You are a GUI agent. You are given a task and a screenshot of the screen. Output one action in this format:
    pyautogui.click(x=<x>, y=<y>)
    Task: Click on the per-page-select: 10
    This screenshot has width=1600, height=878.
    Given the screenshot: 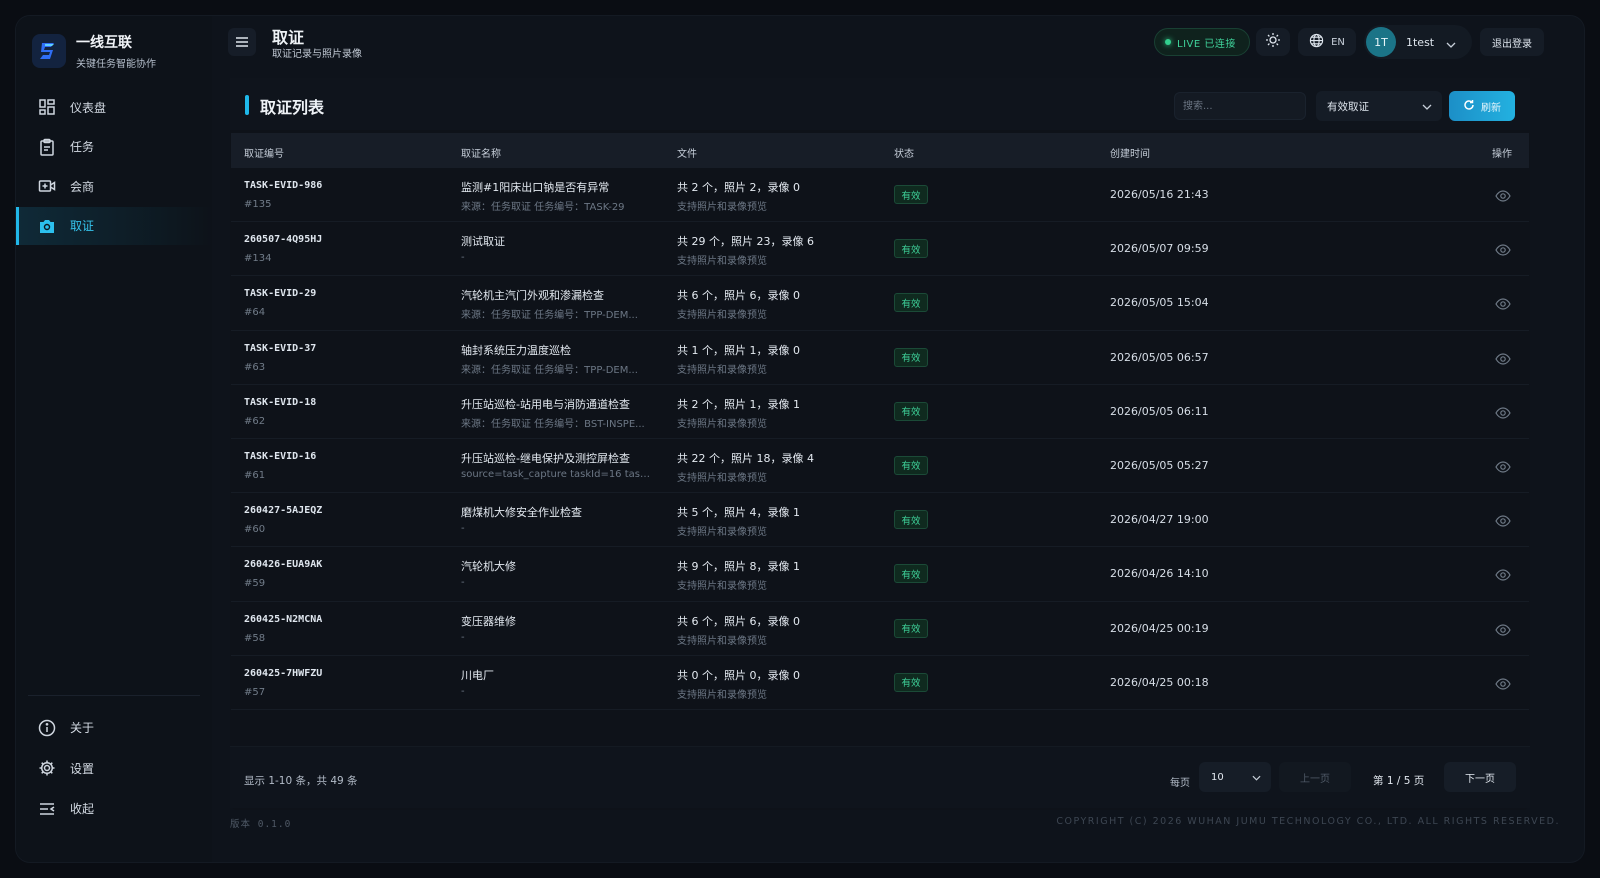 What is the action you would take?
    pyautogui.click(x=1235, y=777)
    